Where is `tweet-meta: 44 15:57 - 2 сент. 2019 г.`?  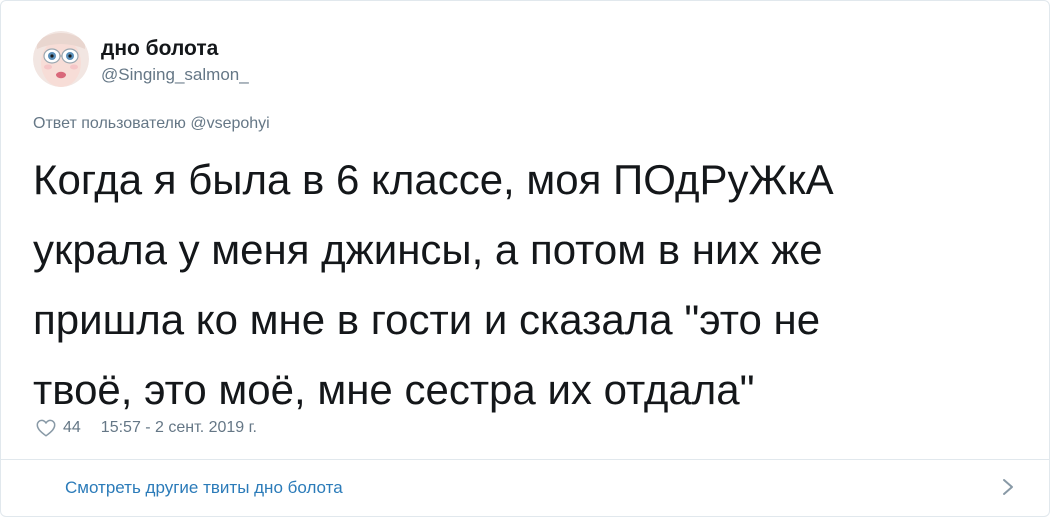 tweet-meta: 44 15:57 - 2 сент. 2019 г. is located at coordinates (146, 428).